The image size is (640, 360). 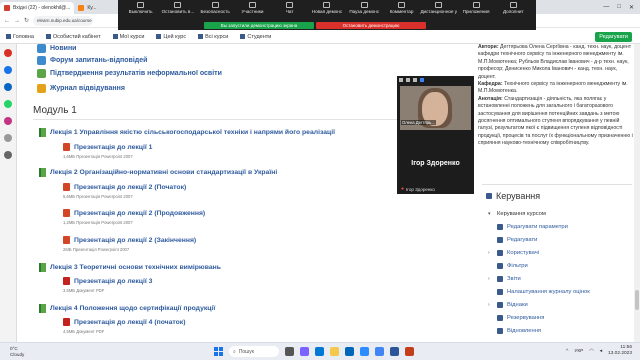 I want to click on minimize-icon: —, so click(x=606, y=7).